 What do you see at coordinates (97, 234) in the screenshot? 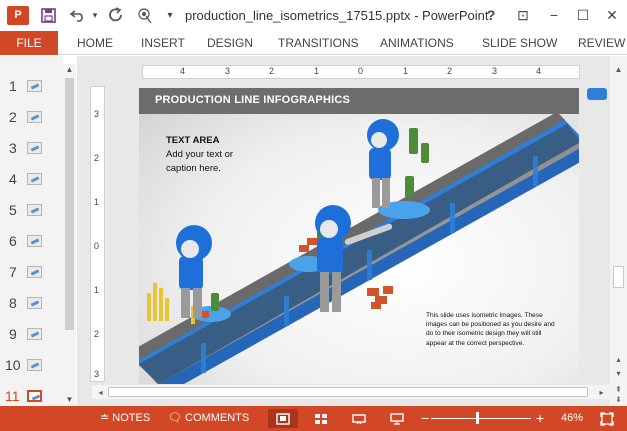
I see `vertical-ruler: 3 2 1 0 1 2 3` at bounding box center [97, 234].